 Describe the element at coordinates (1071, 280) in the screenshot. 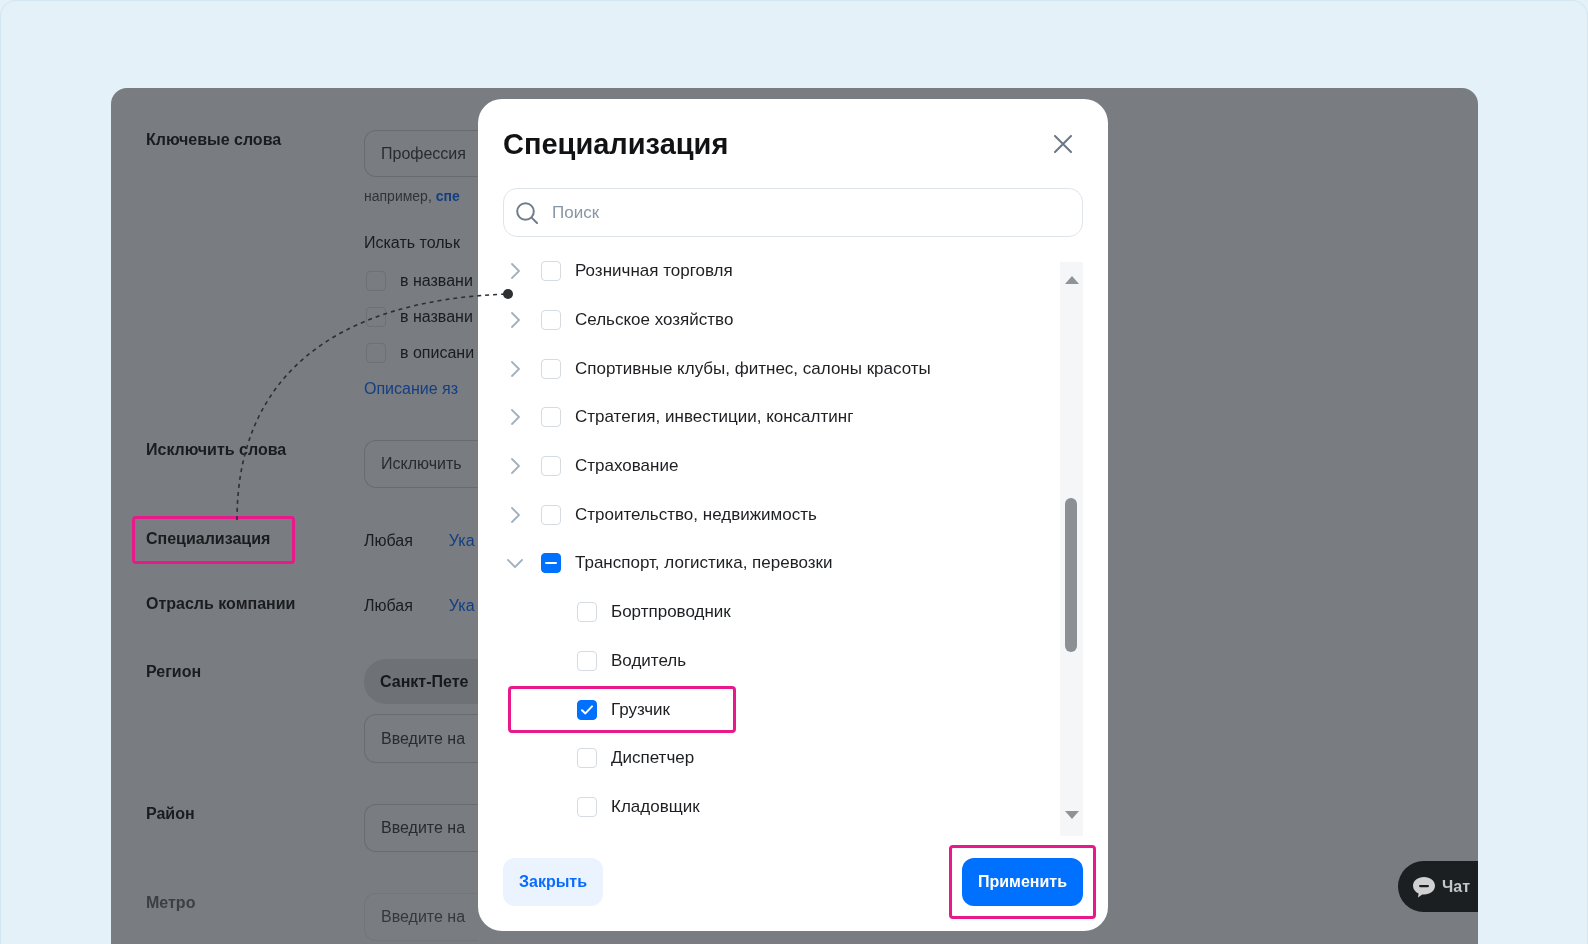

I see `scroll-up-arrow-icon` at that location.